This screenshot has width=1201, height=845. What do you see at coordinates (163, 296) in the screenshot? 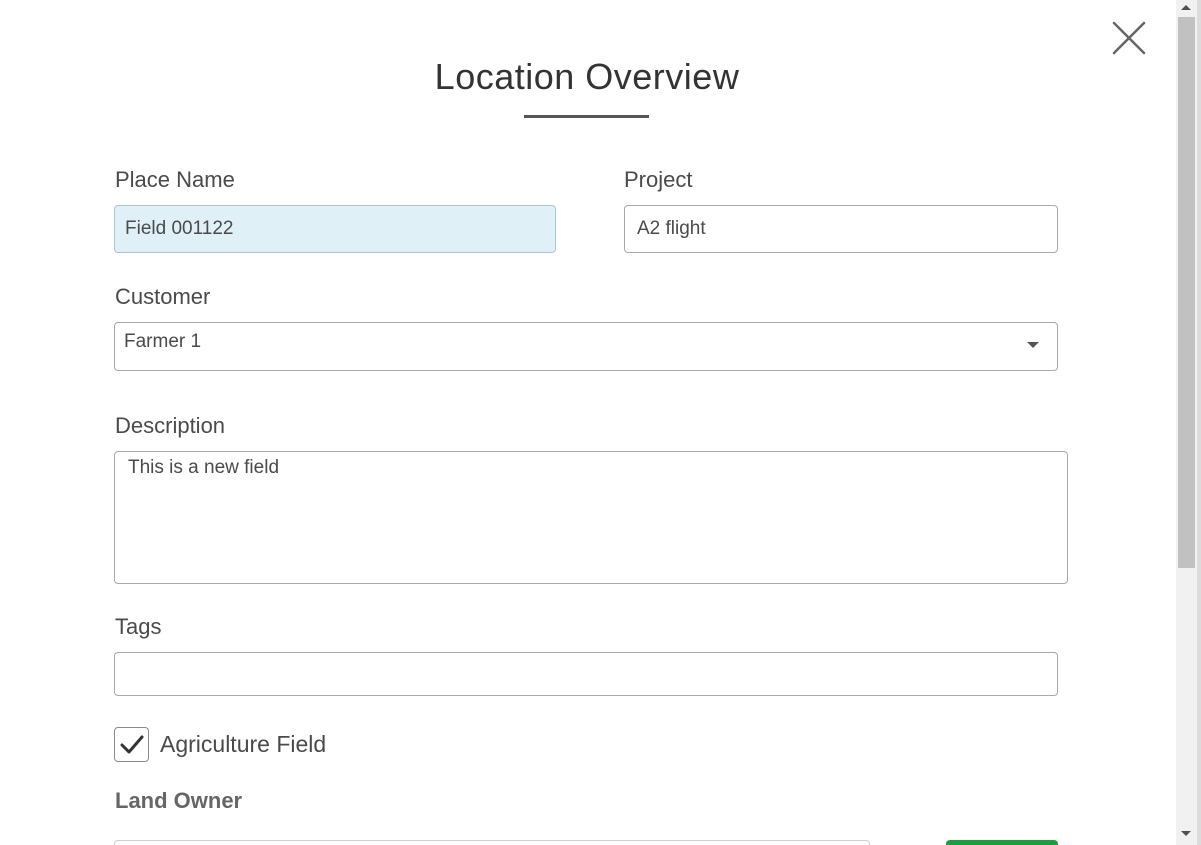
I see `customer-label: Customer` at bounding box center [163, 296].